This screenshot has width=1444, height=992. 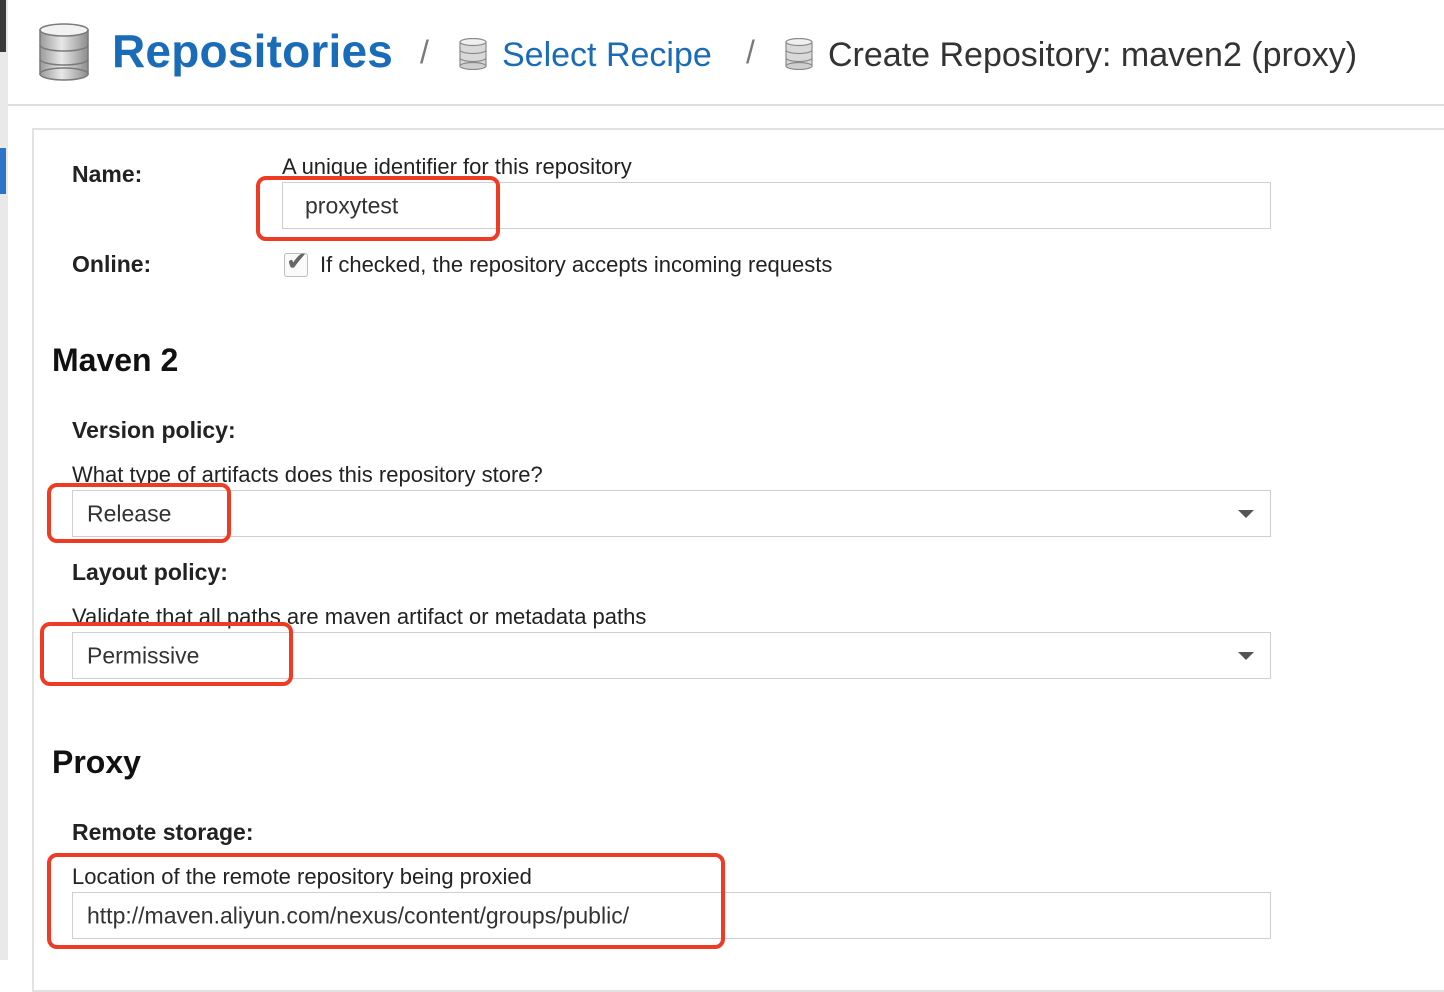 I want to click on breadcrumb-repositories-link: Repositories, so click(x=252, y=51).